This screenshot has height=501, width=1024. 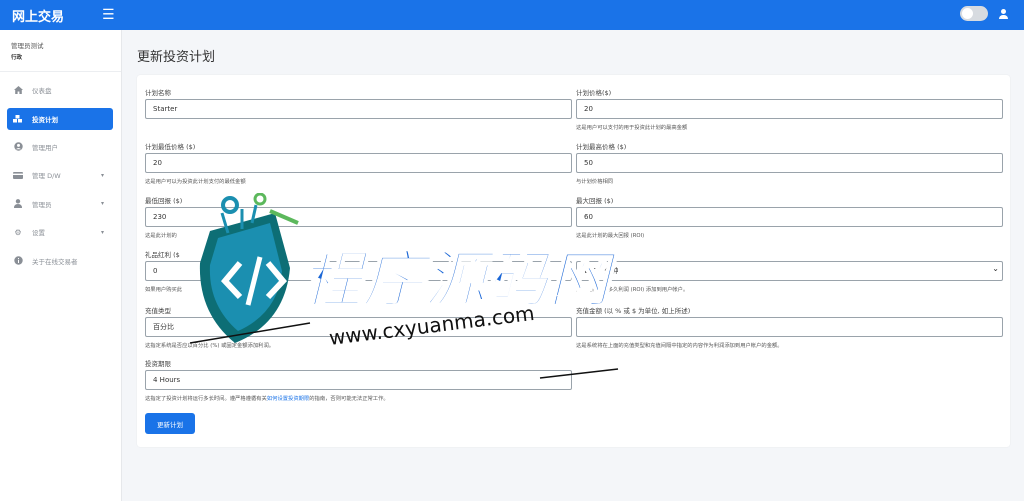 I want to click on max-price-label: 计划最高价格 ($), so click(x=601, y=147).